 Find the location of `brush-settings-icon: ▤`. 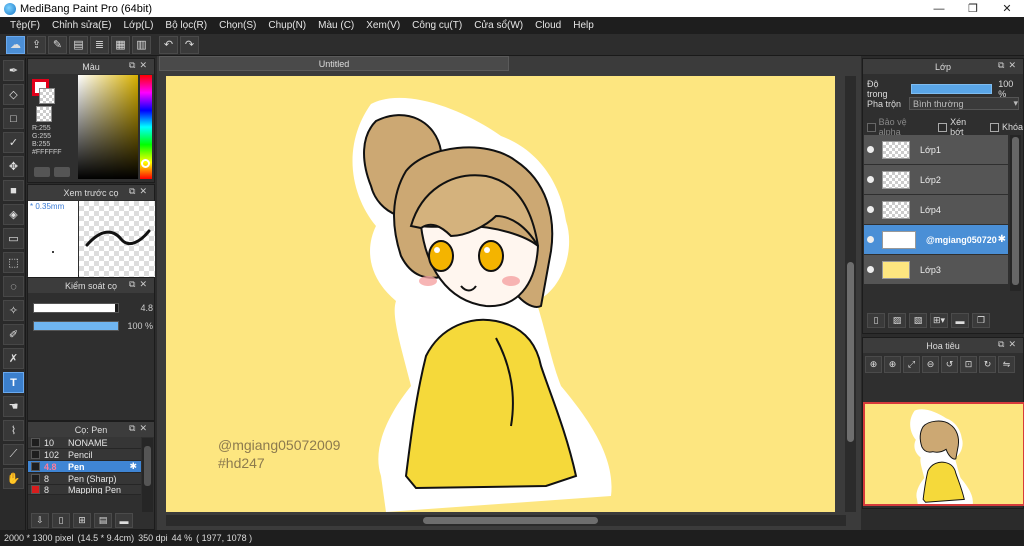

brush-settings-icon: ▤ is located at coordinates (103, 520).